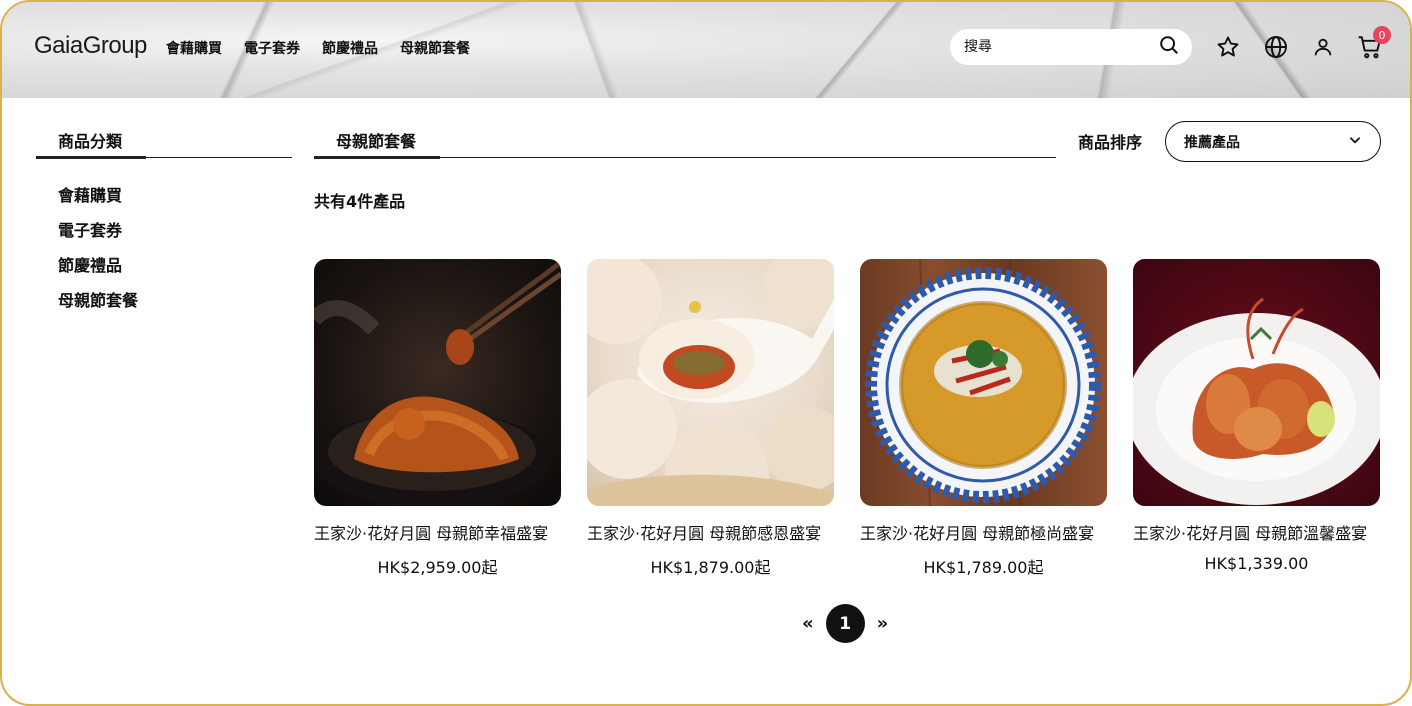  What do you see at coordinates (710, 567) in the screenshot?
I see `product-price: HK$1,879.00起` at bounding box center [710, 567].